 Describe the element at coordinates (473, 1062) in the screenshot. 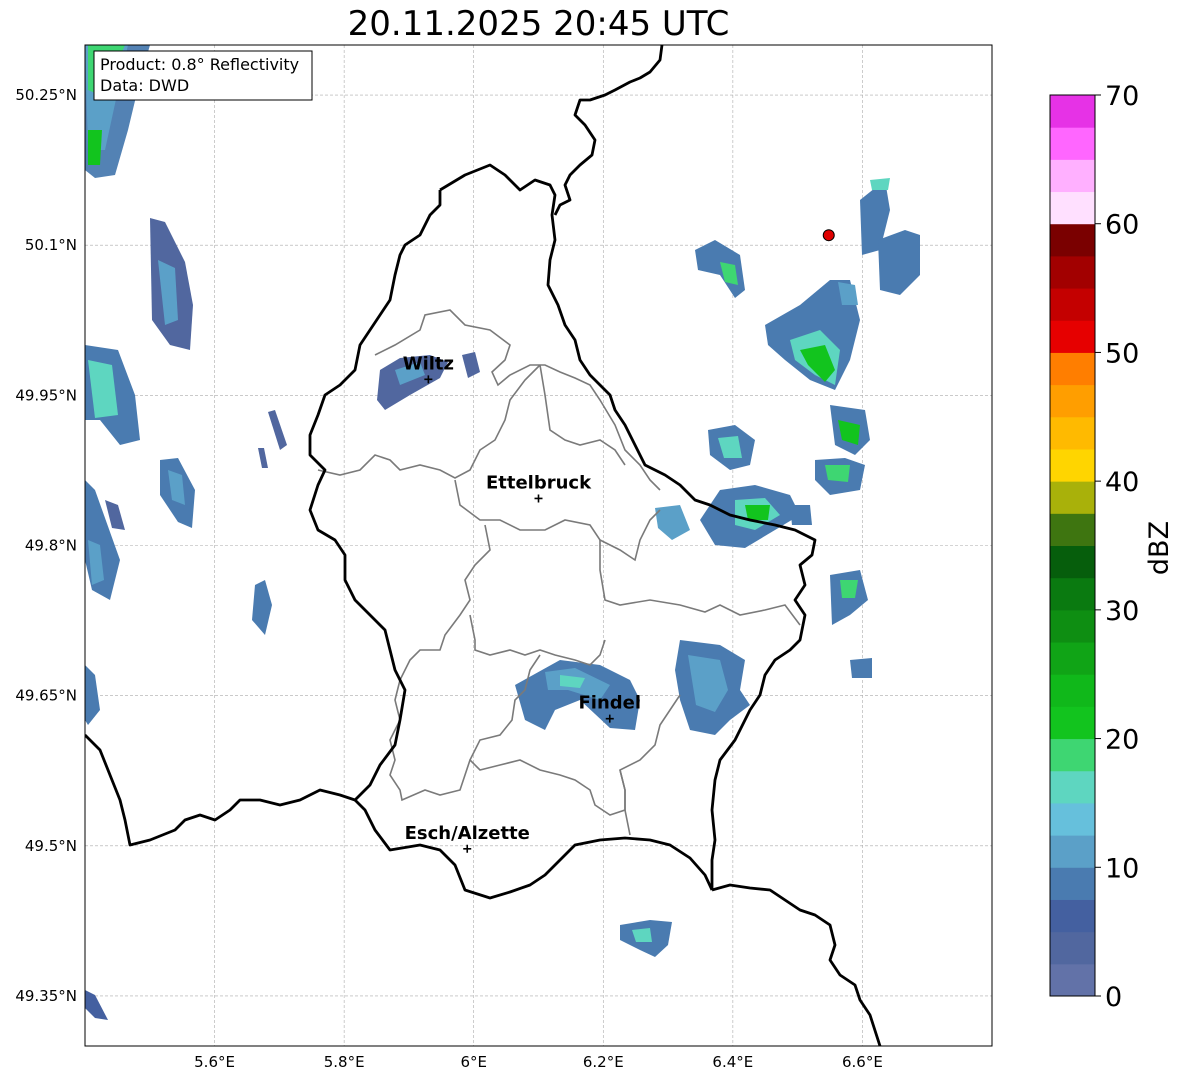

I see `x-tick-label: 6°E` at that location.